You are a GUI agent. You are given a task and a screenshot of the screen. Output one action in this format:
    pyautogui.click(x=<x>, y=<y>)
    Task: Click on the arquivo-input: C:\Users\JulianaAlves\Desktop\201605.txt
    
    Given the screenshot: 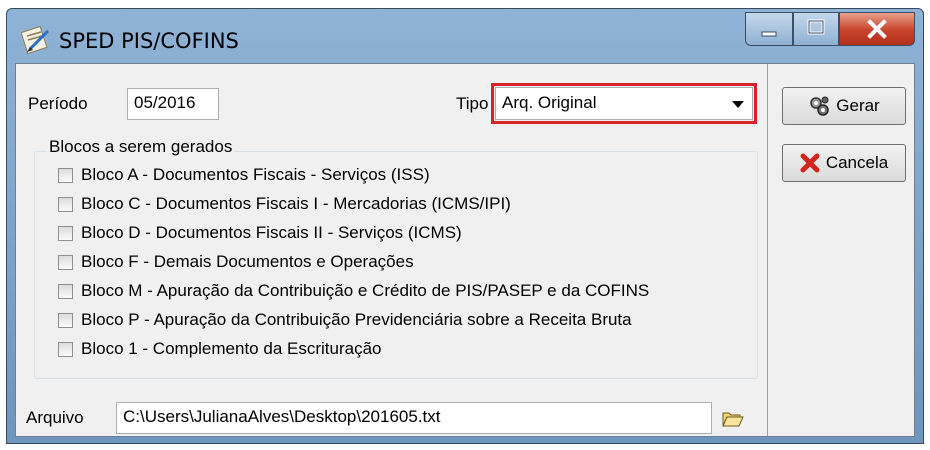 What is the action you would take?
    pyautogui.click(x=414, y=418)
    